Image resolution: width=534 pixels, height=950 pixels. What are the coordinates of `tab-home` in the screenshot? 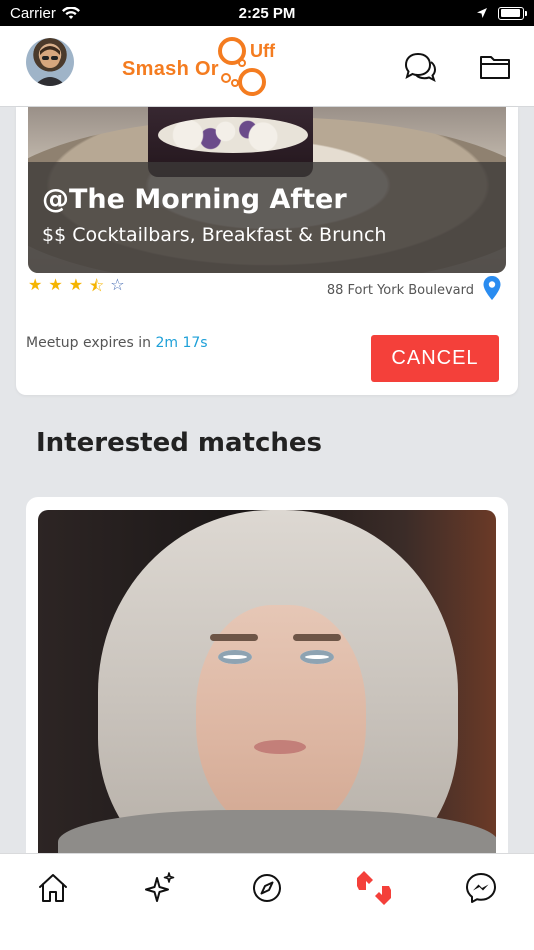 It's located at (53, 888).